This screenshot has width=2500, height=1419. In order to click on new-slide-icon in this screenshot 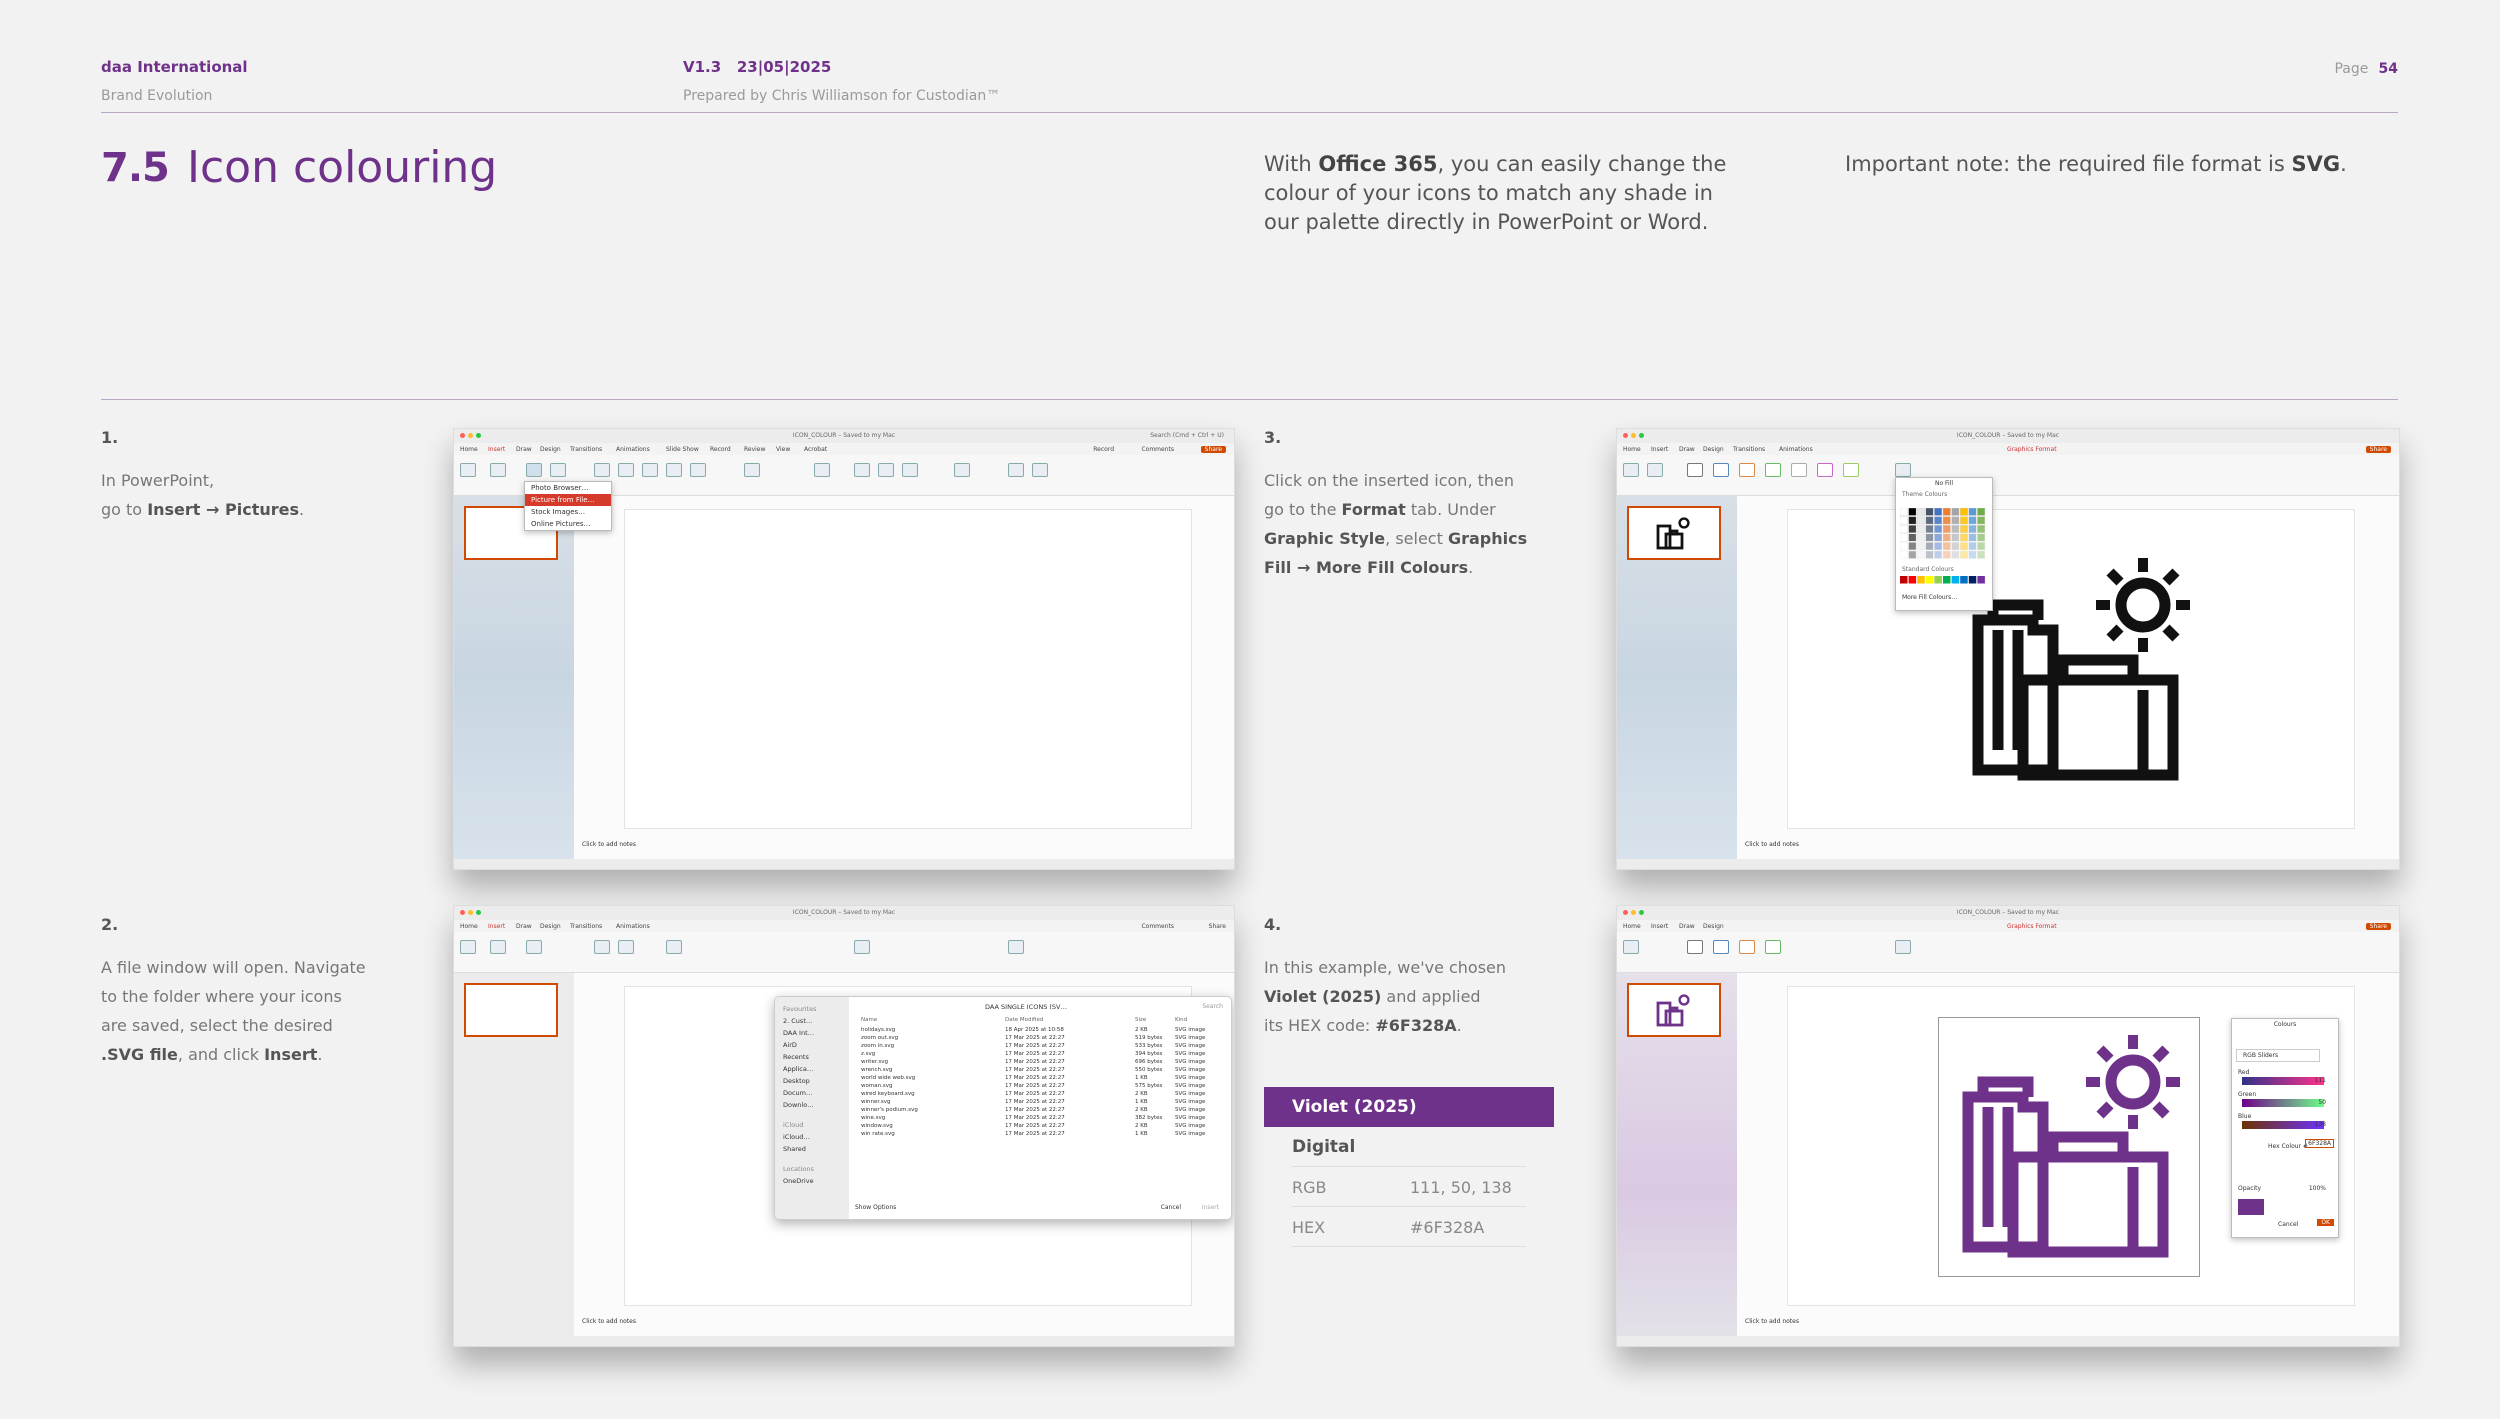, I will do `click(468, 947)`.